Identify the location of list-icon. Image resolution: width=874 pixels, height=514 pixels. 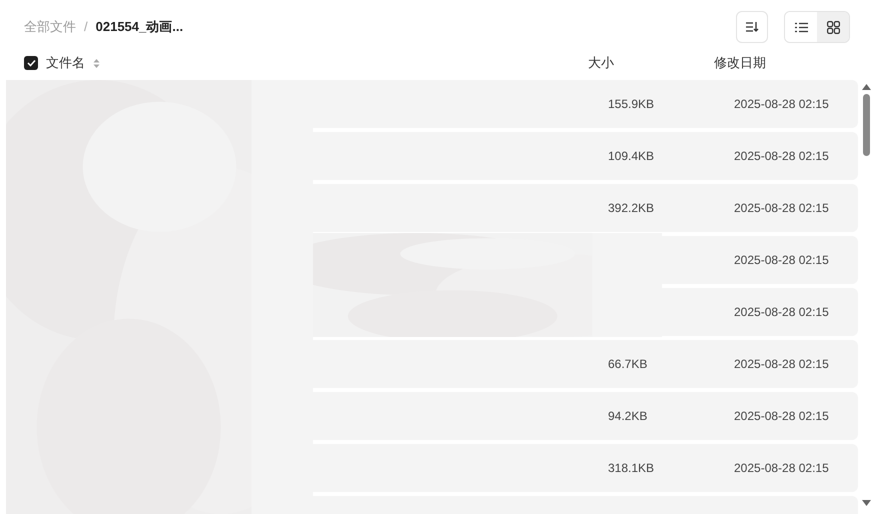
(801, 27).